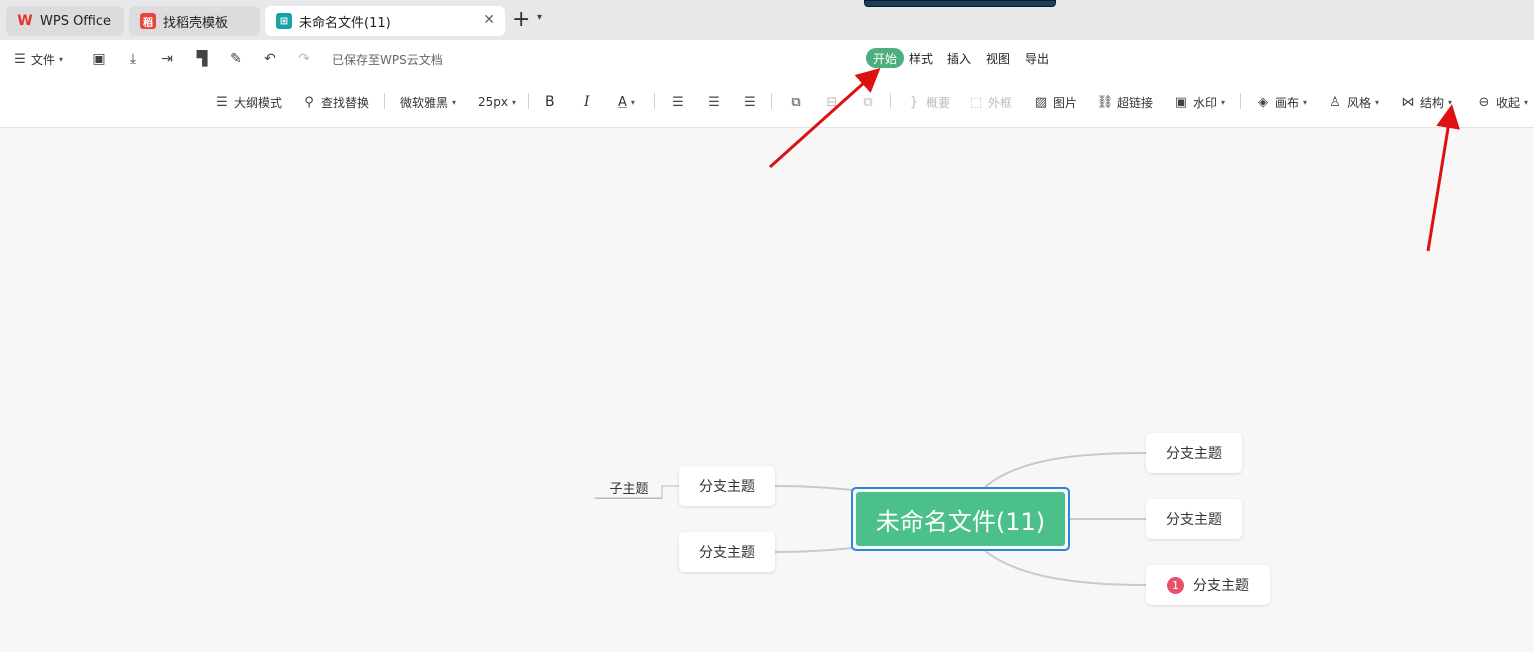 This screenshot has height=652, width=1534. What do you see at coordinates (1114, 159) in the screenshot?
I see `annotation-arrows` at bounding box center [1114, 159].